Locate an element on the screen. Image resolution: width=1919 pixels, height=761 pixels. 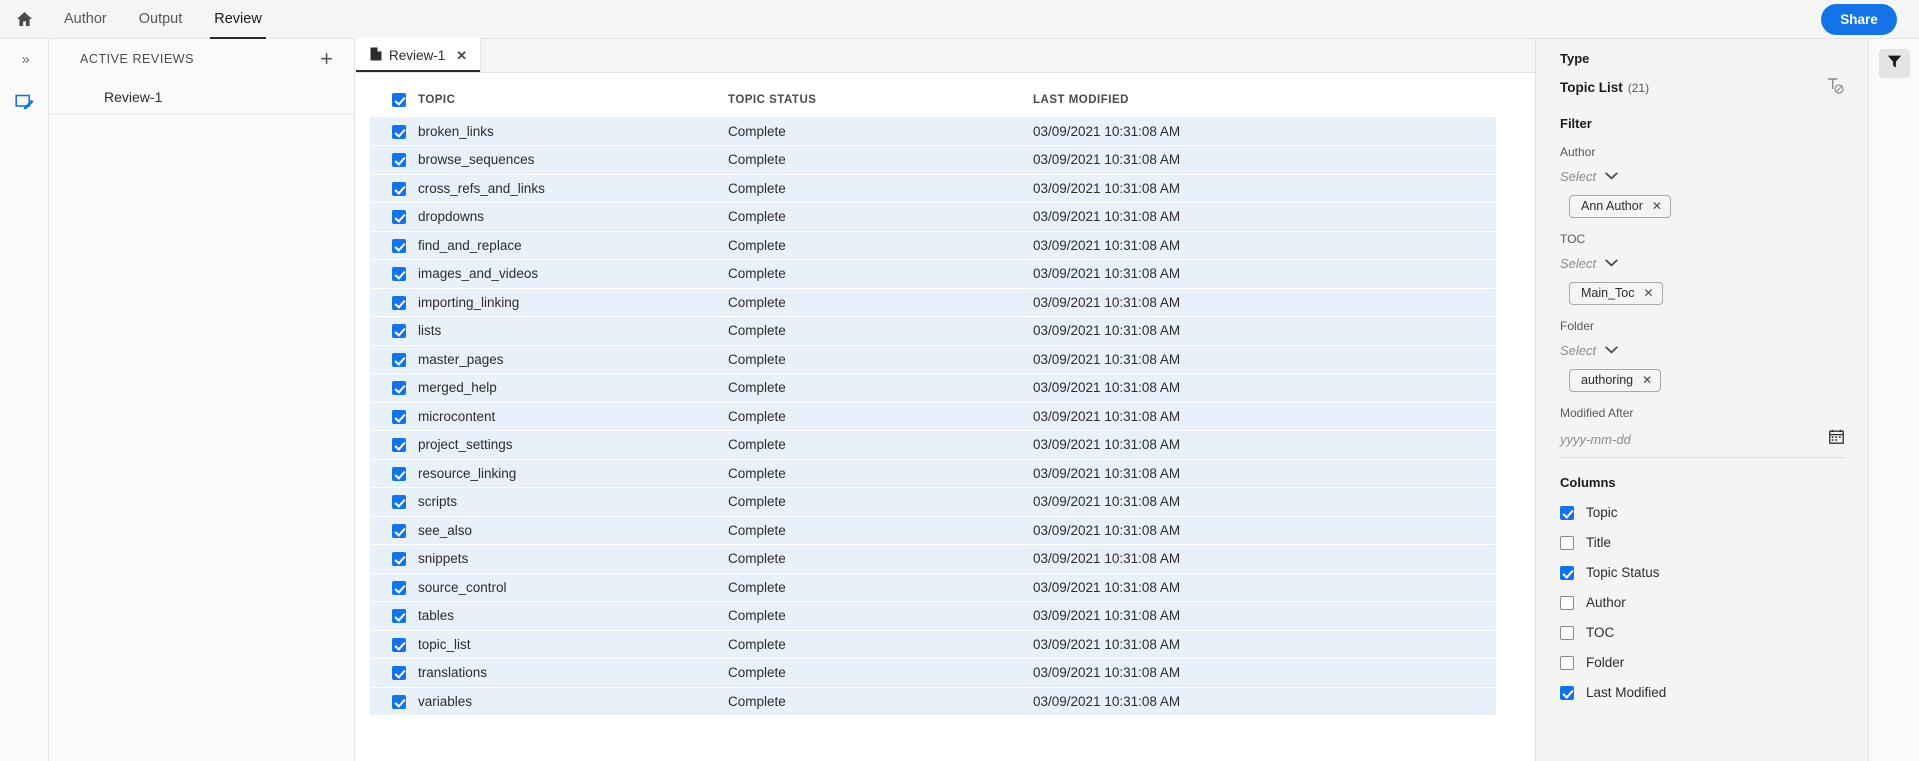
modified-after-field: yyyy-mm-dd is located at coordinates (1702, 443).